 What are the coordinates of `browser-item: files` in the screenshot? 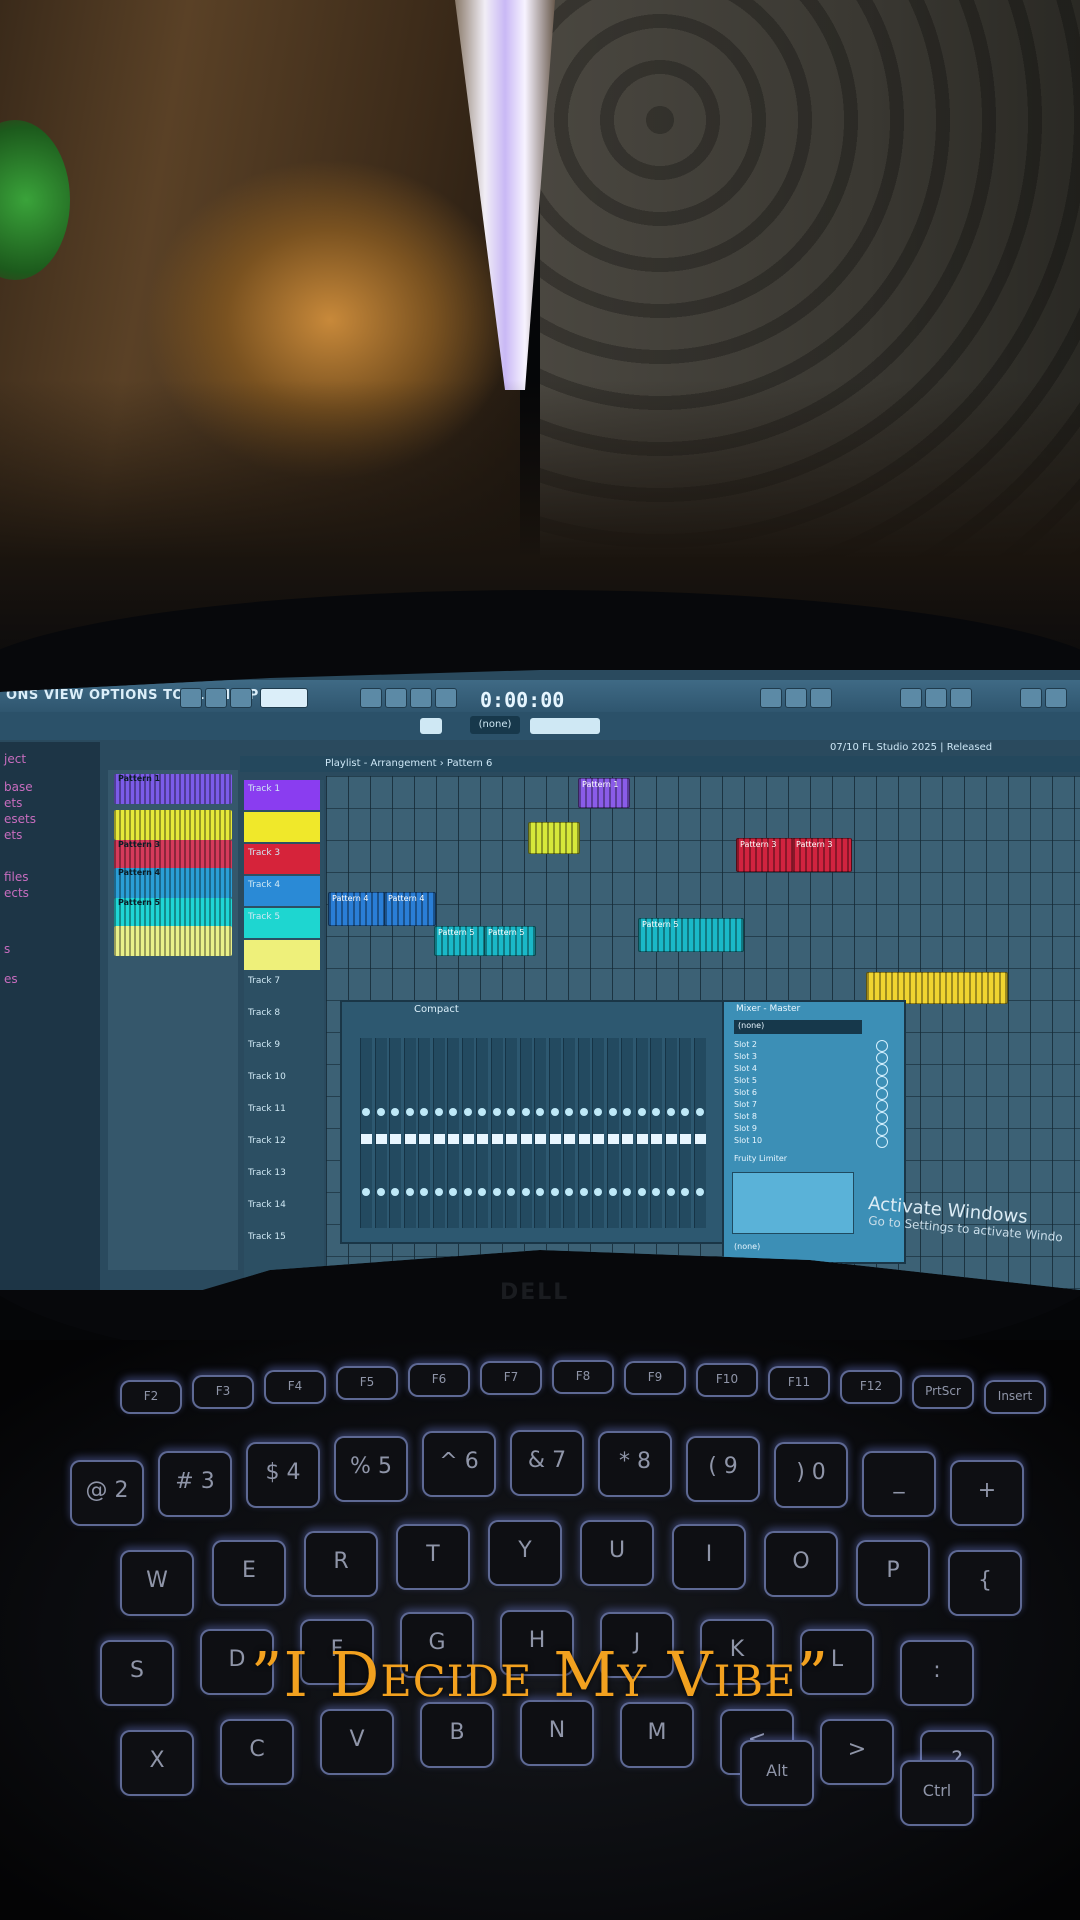 It's located at (16, 877).